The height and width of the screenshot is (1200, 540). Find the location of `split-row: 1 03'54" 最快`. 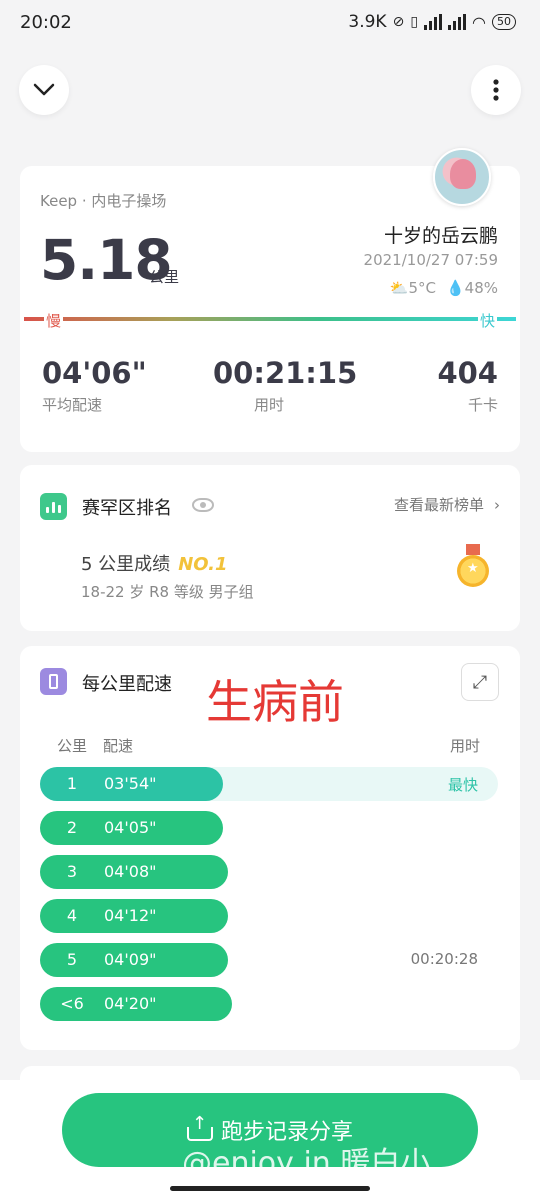

split-row: 1 03'54" 最快 is located at coordinates (269, 784).